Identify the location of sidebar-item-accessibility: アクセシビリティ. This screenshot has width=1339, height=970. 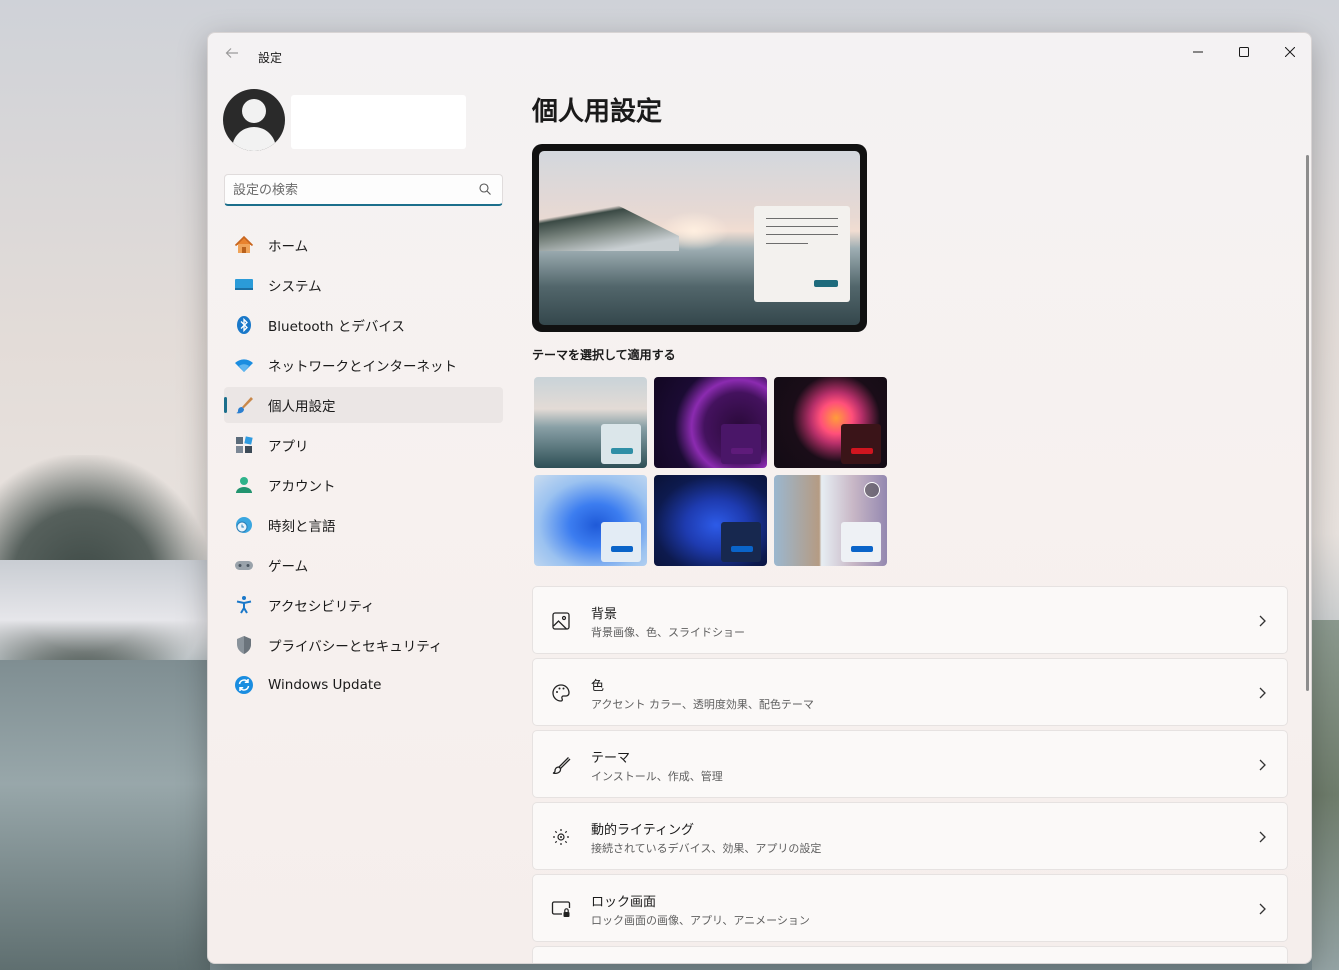
(363, 605).